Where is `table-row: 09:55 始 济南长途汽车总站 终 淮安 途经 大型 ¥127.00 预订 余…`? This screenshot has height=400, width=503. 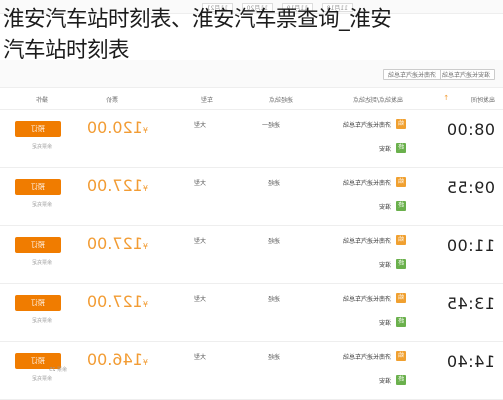
table-row: 09:55 始 济南长途汽车总站 终 淮安 途经 大型 ¥127.00 预订 余… is located at coordinates (251, 197).